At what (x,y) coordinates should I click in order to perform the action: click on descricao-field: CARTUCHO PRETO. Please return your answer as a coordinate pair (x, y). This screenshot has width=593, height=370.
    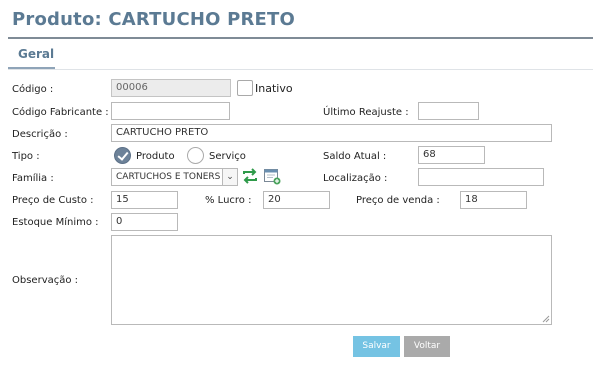
    Looking at the image, I should click on (331, 133).